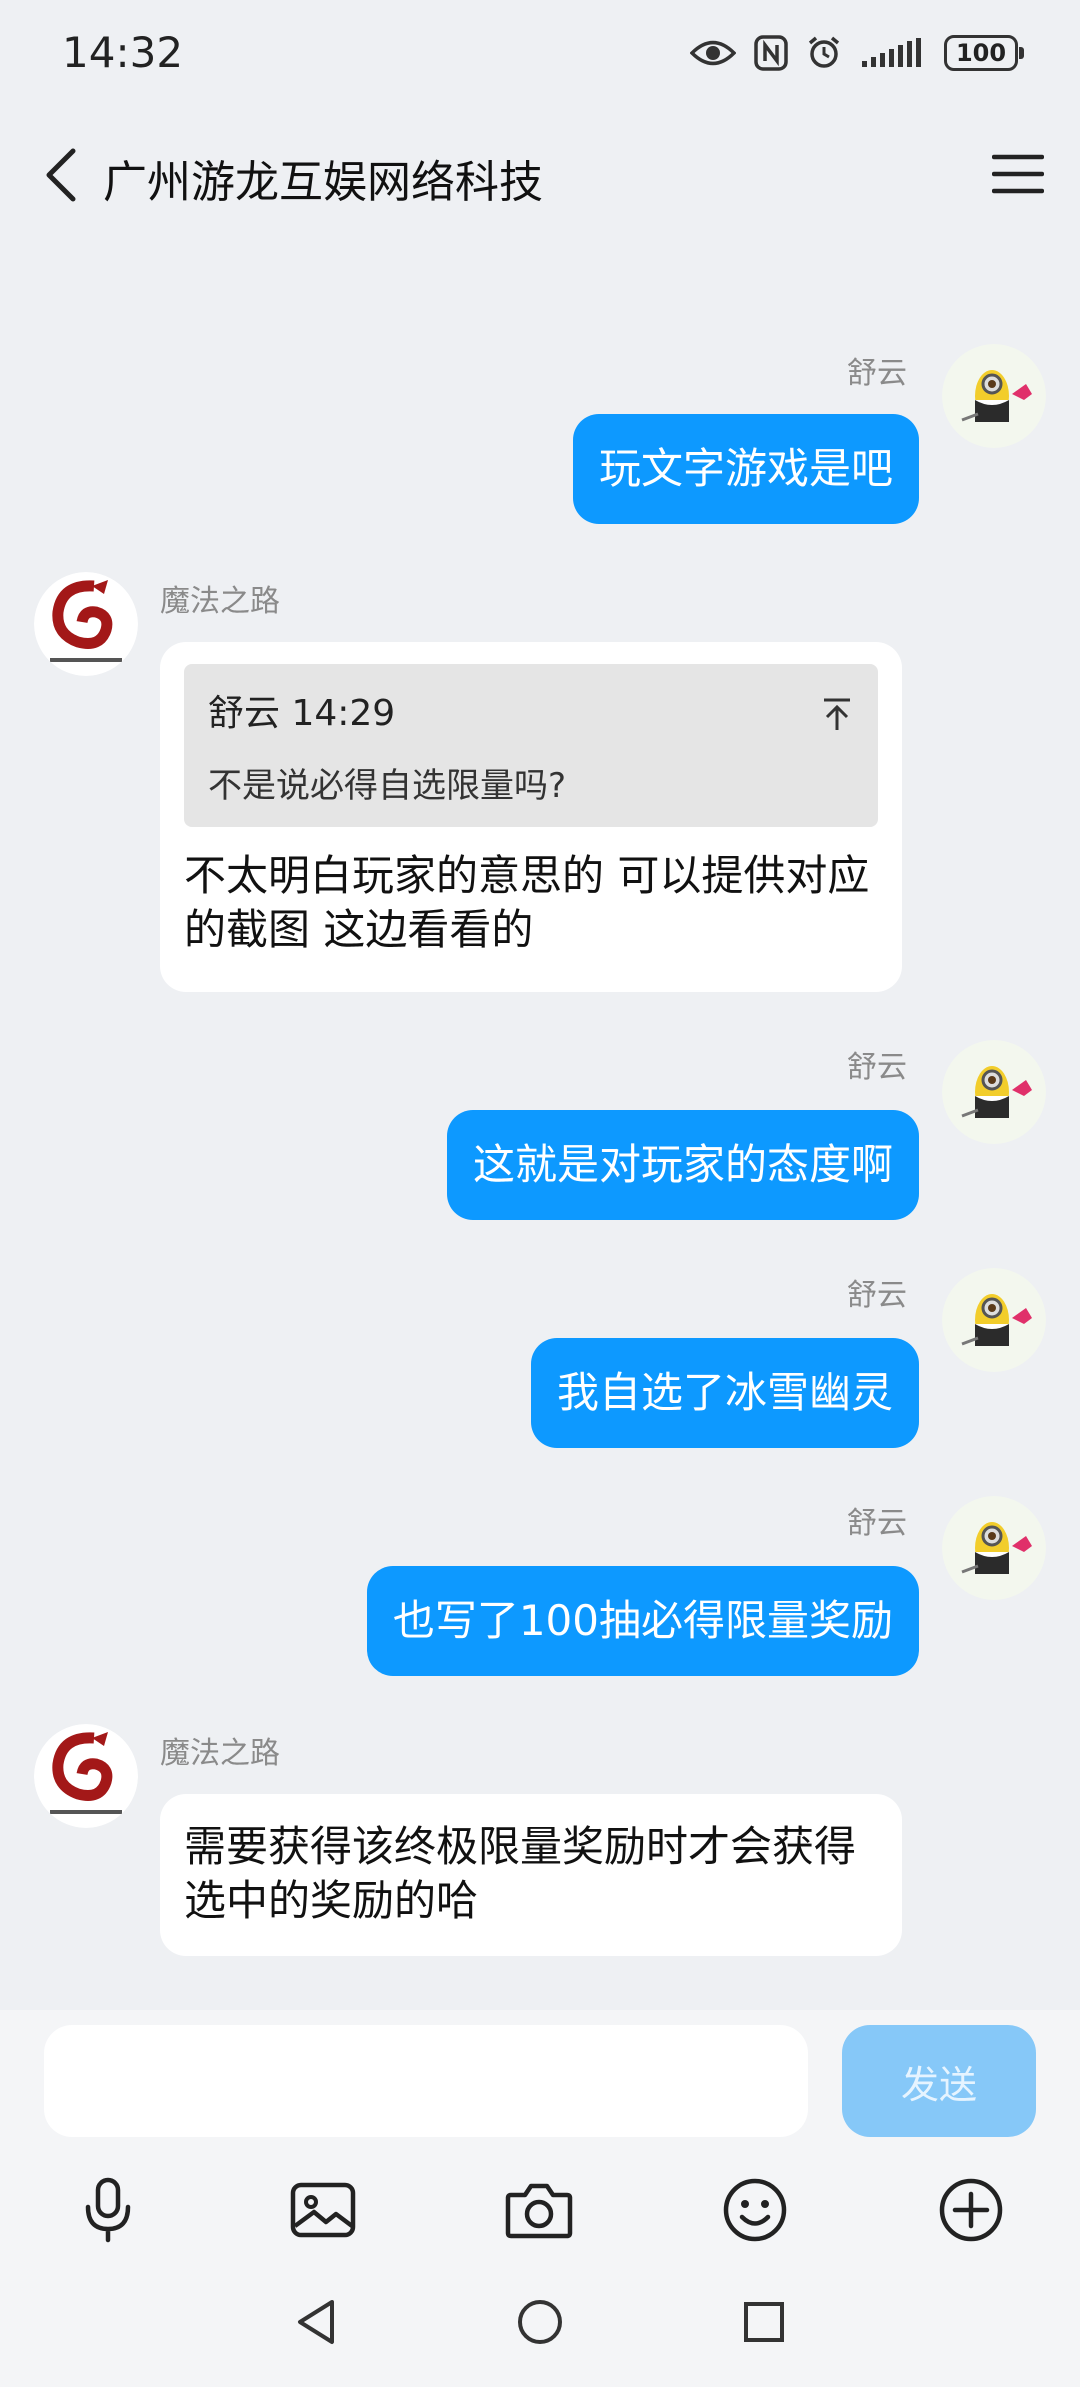 The width and height of the screenshot is (1080, 2387). Describe the element at coordinates (755, 2210) in the screenshot. I see `emoji-icon` at that location.